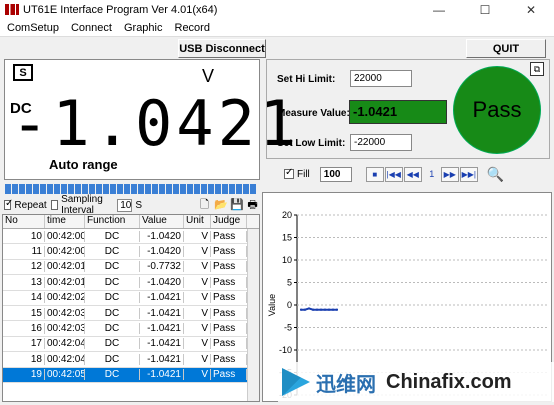 This screenshot has width=554, height=405. I want to click on maximize-button: ☐, so click(485, 9).